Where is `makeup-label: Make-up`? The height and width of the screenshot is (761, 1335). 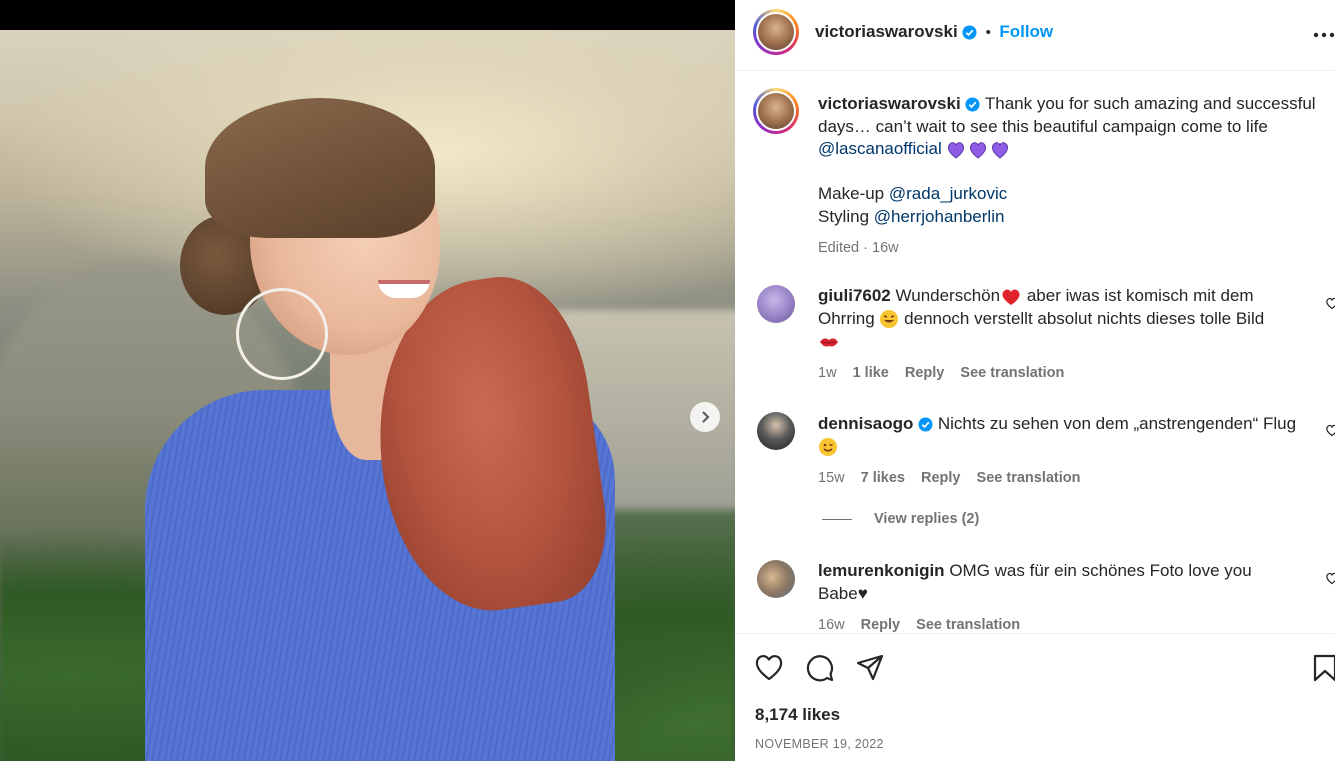 makeup-label: Make-up is located at coordinates (851, 193).